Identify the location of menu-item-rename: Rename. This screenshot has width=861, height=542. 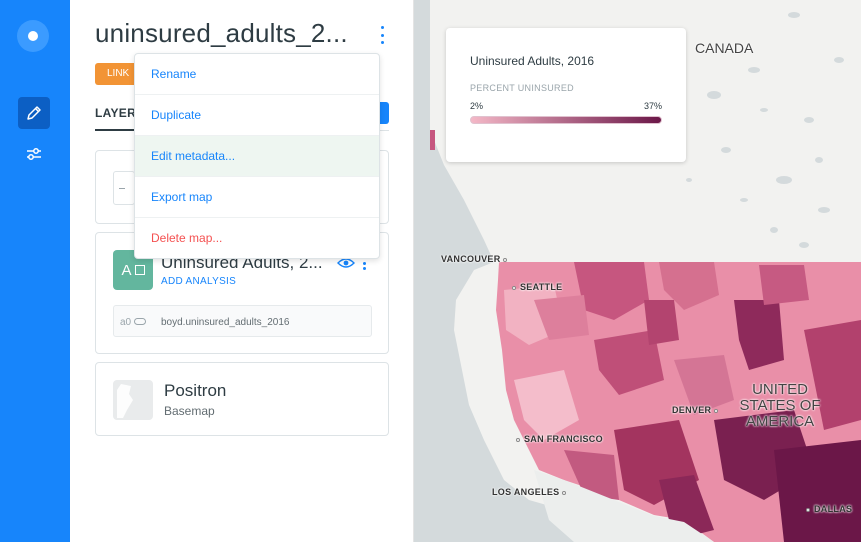
(257, 74).